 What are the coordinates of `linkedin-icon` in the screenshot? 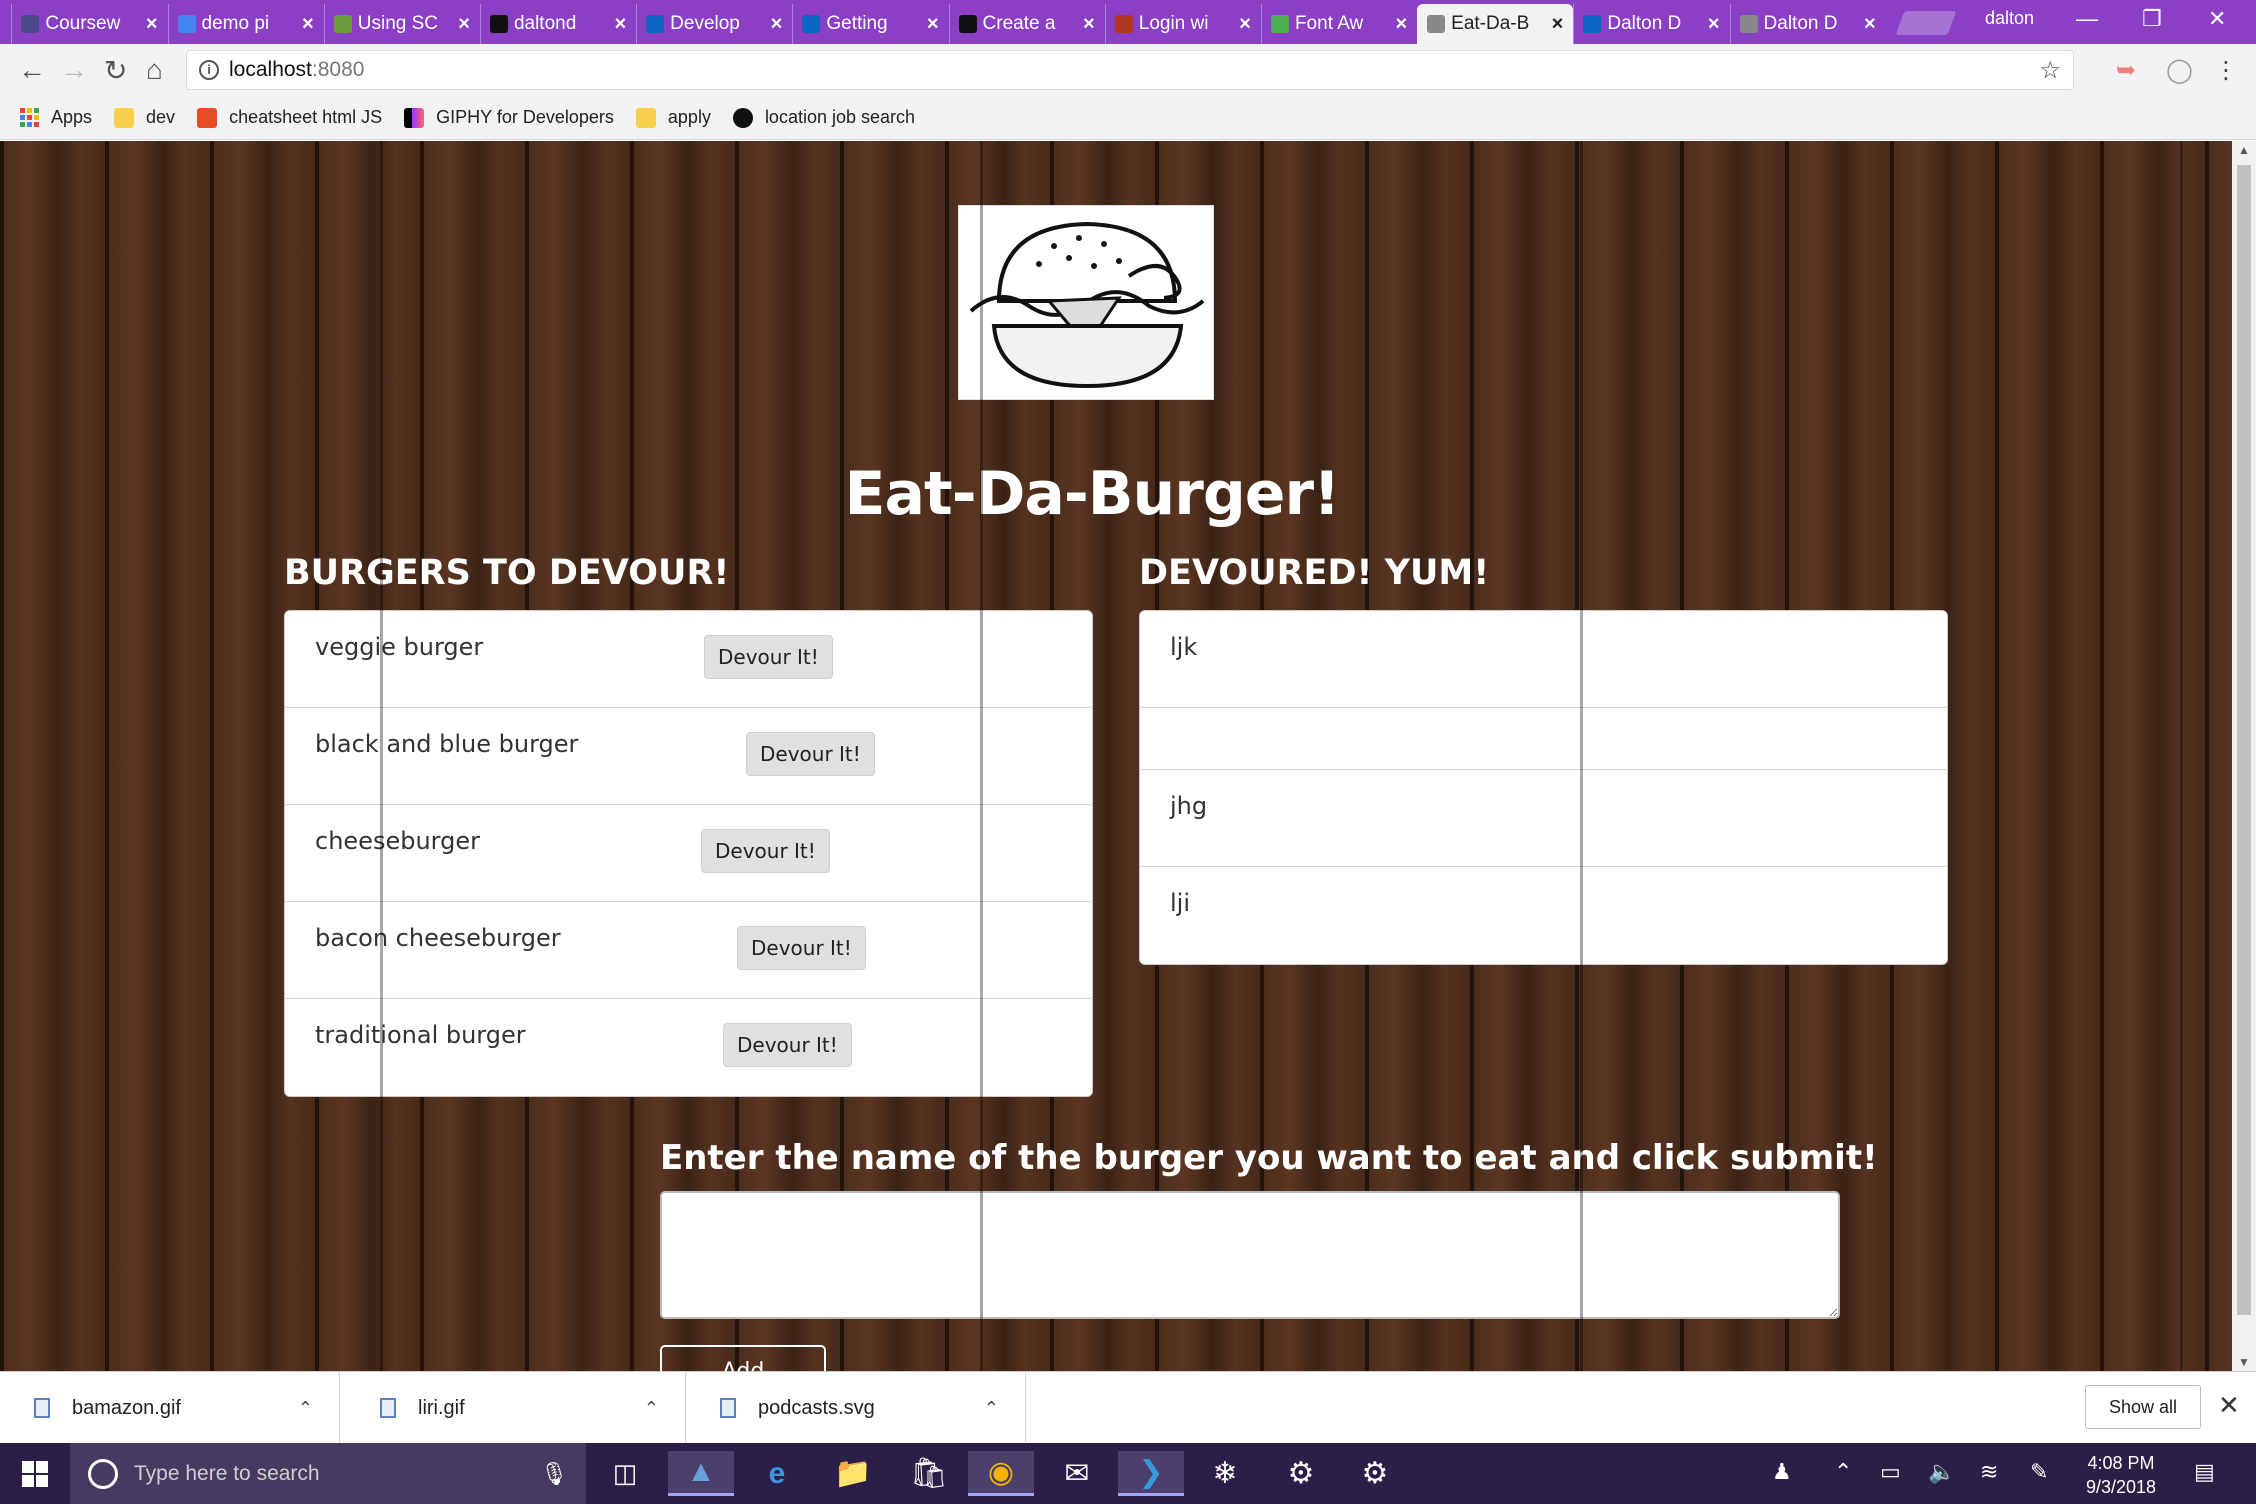 It's located at (1592, 24).